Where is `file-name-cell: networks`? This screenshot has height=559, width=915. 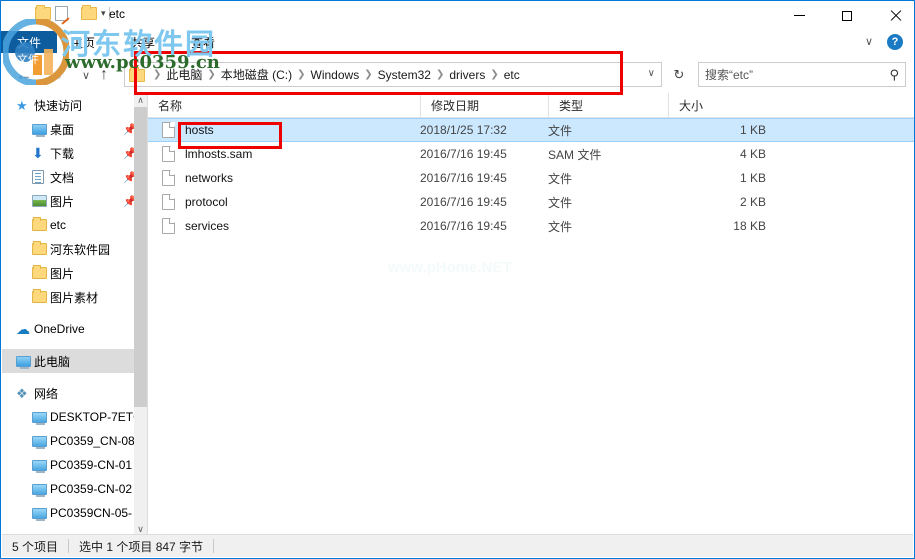
file-name-cell: networks is located at coordinates (284, 178).